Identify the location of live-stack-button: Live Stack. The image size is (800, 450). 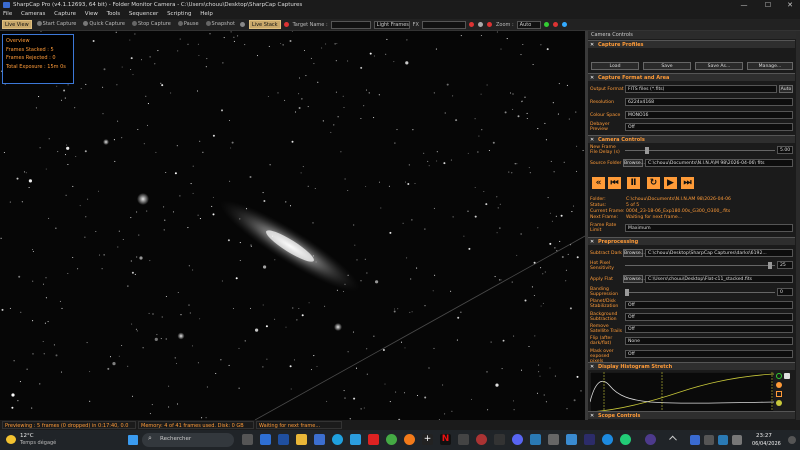
(264, 24).